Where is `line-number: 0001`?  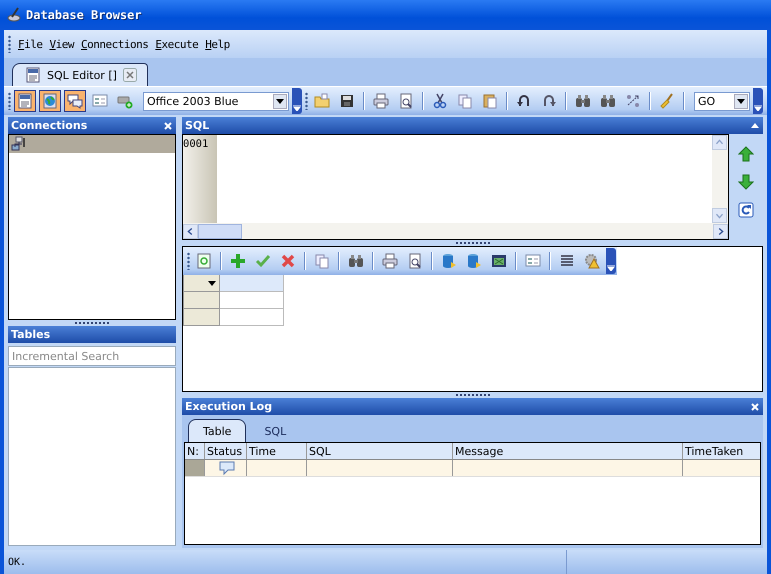
line-number: 0001 is located at coordinates (196, 143).